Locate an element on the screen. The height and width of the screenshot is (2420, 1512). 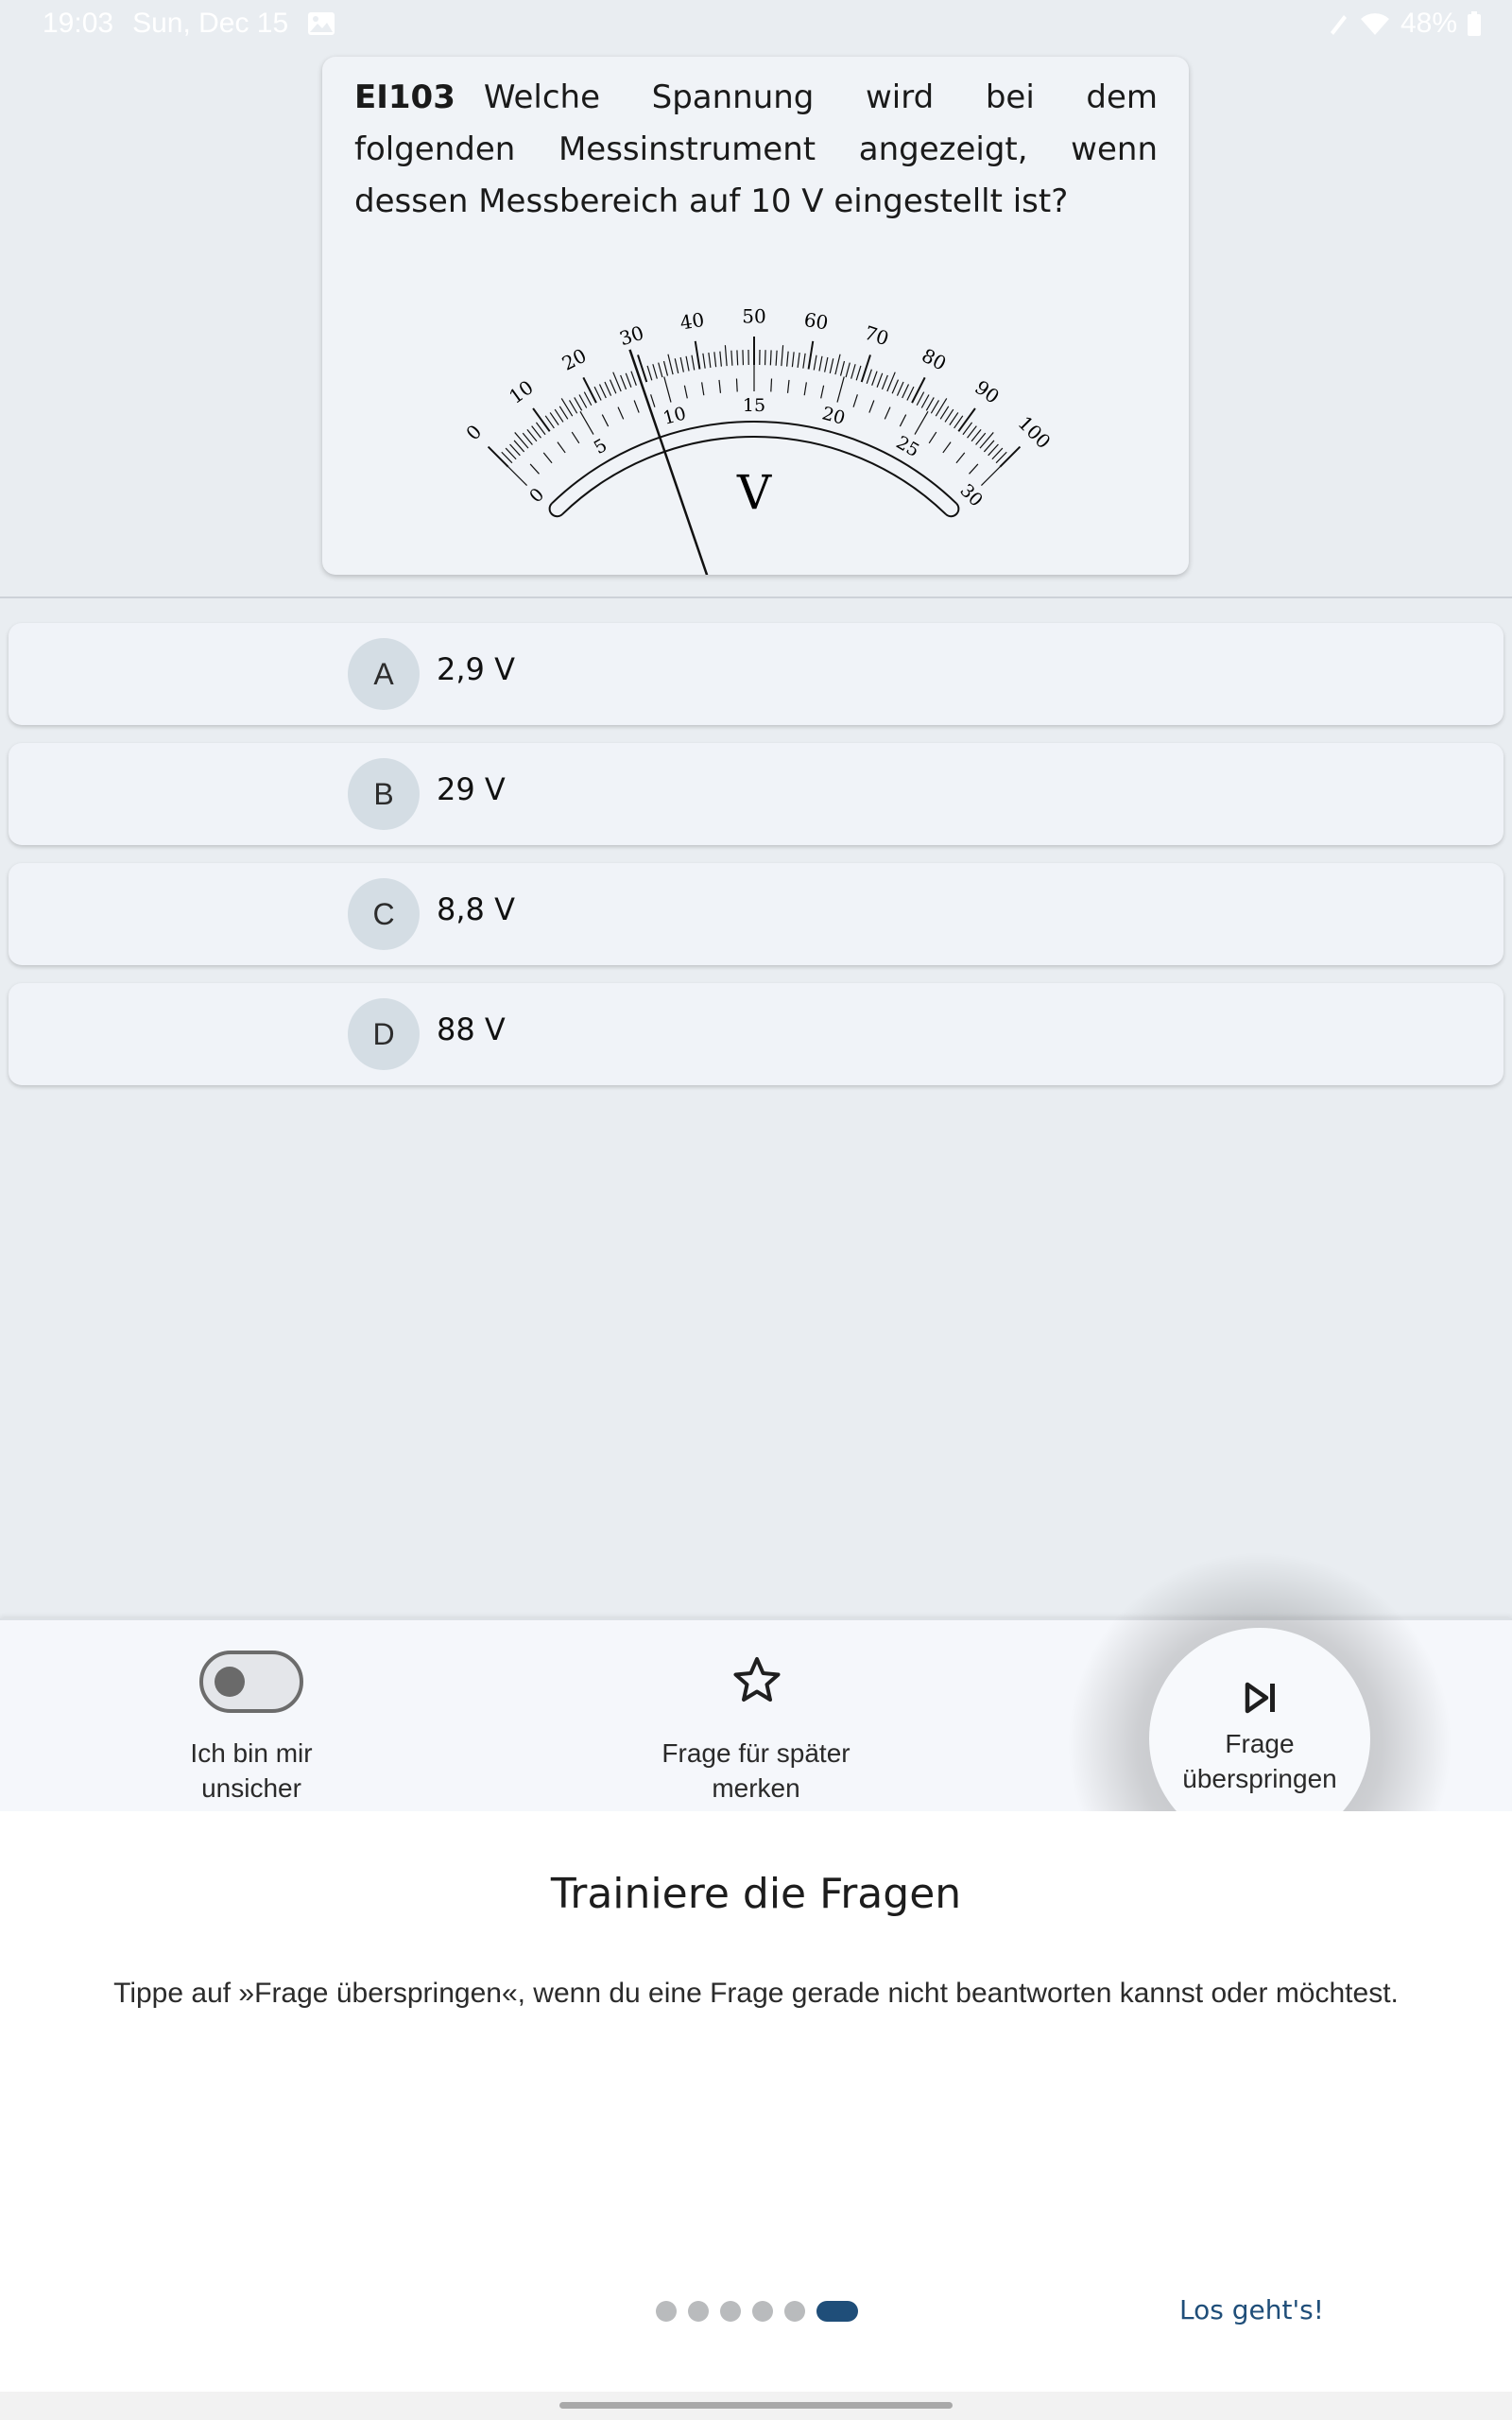
answer-option-a: A 2,9 V is located at coordinates (756, 674).